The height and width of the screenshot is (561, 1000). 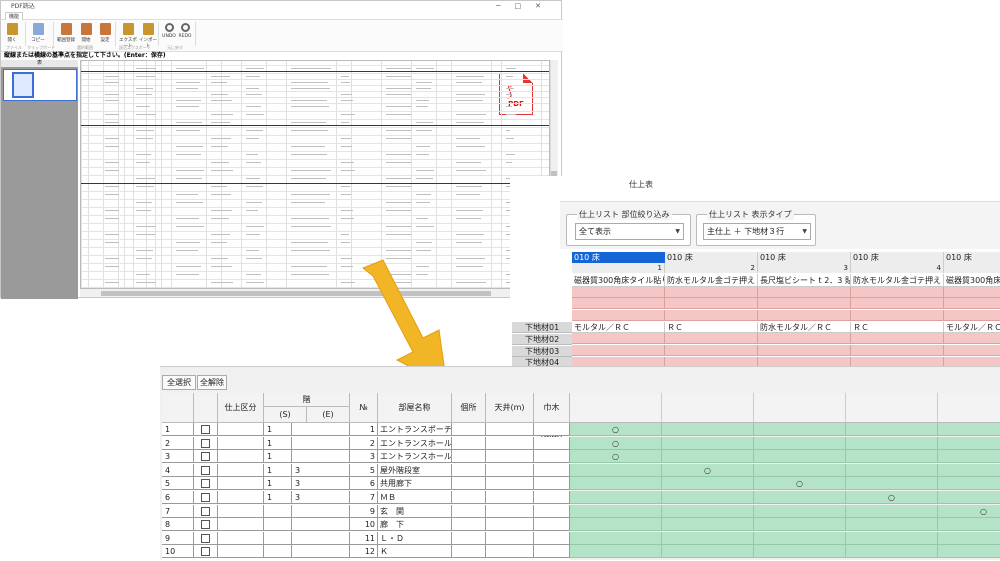 I want to click on room-name-cell: ＭＢ, so click(x=415, y=497).